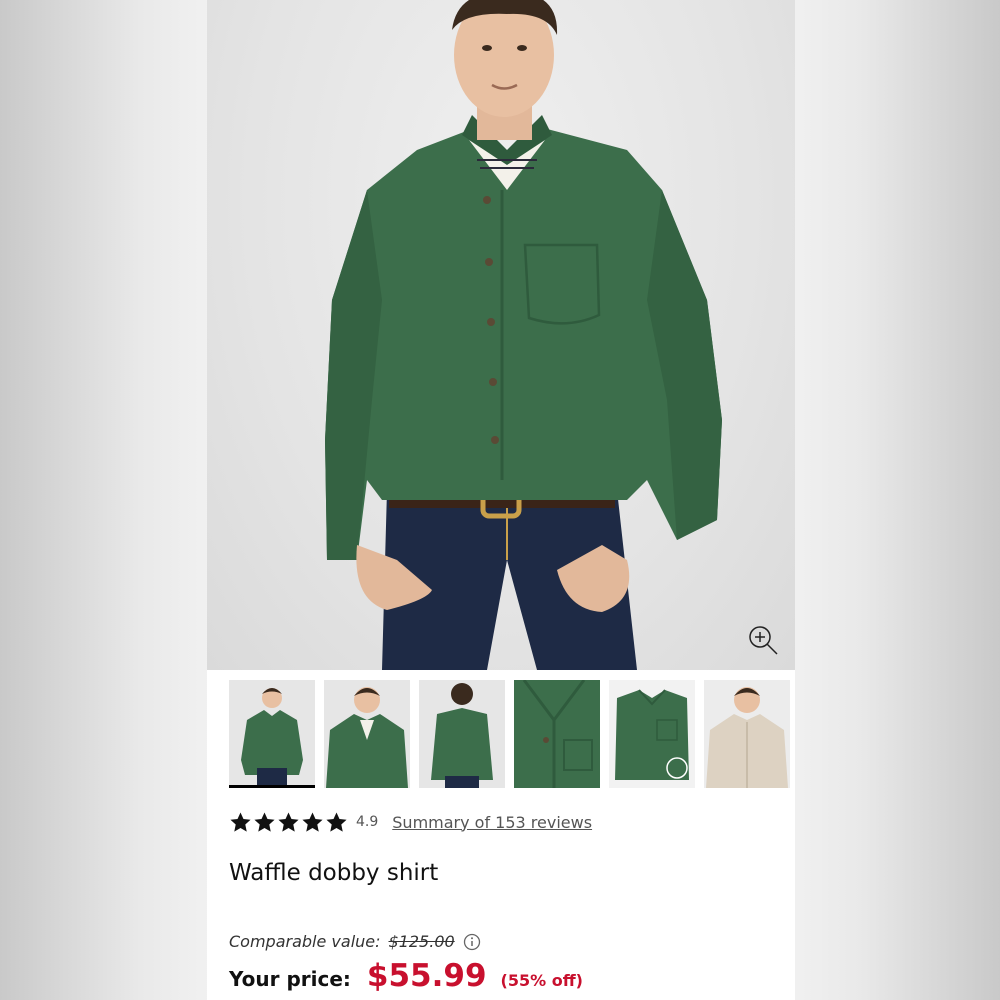  I want to click on price-row: Your price: $55.99 (55% off), so click(406, 976).